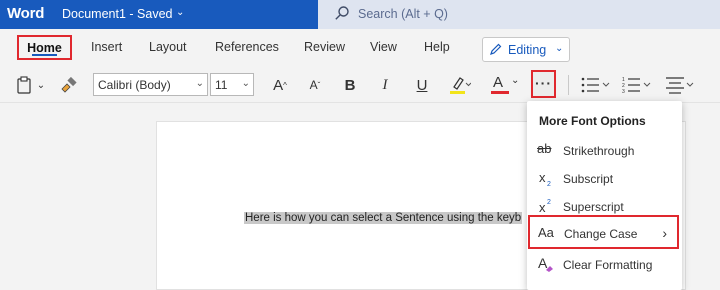  What do you see at coordinates (437, 47) in the screenshot?
I see `tab-help: Help` at bounding box center [437, 47].